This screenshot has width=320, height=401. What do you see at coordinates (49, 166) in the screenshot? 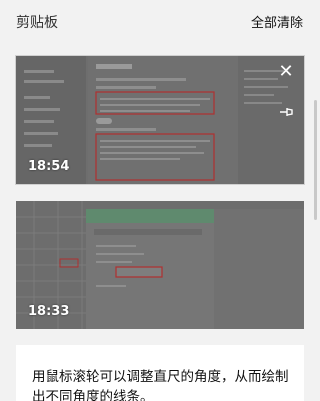
I see `item-timestamp: 18:54` at bounding box center [49, 166].